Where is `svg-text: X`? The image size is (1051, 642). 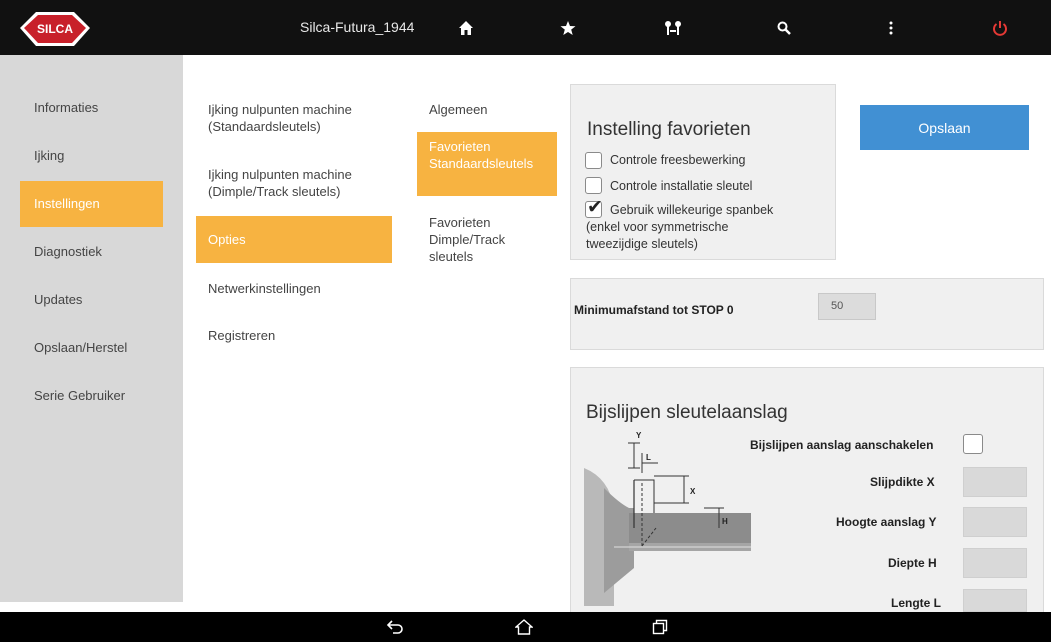 svg-text: X is located at coordinates (693, 491).